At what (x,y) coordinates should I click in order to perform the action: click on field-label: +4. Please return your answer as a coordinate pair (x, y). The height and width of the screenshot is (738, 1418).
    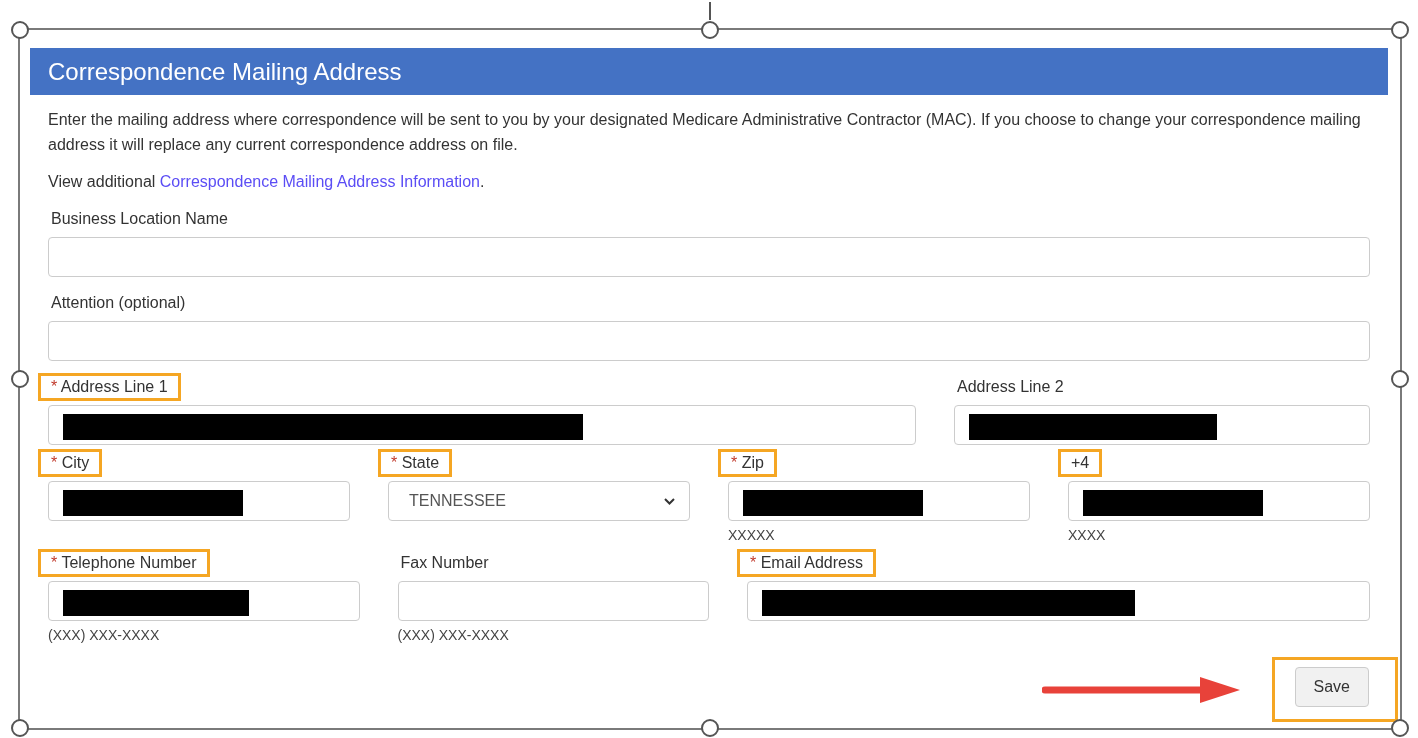
    Looking at the image, I should click on (1080, 463).